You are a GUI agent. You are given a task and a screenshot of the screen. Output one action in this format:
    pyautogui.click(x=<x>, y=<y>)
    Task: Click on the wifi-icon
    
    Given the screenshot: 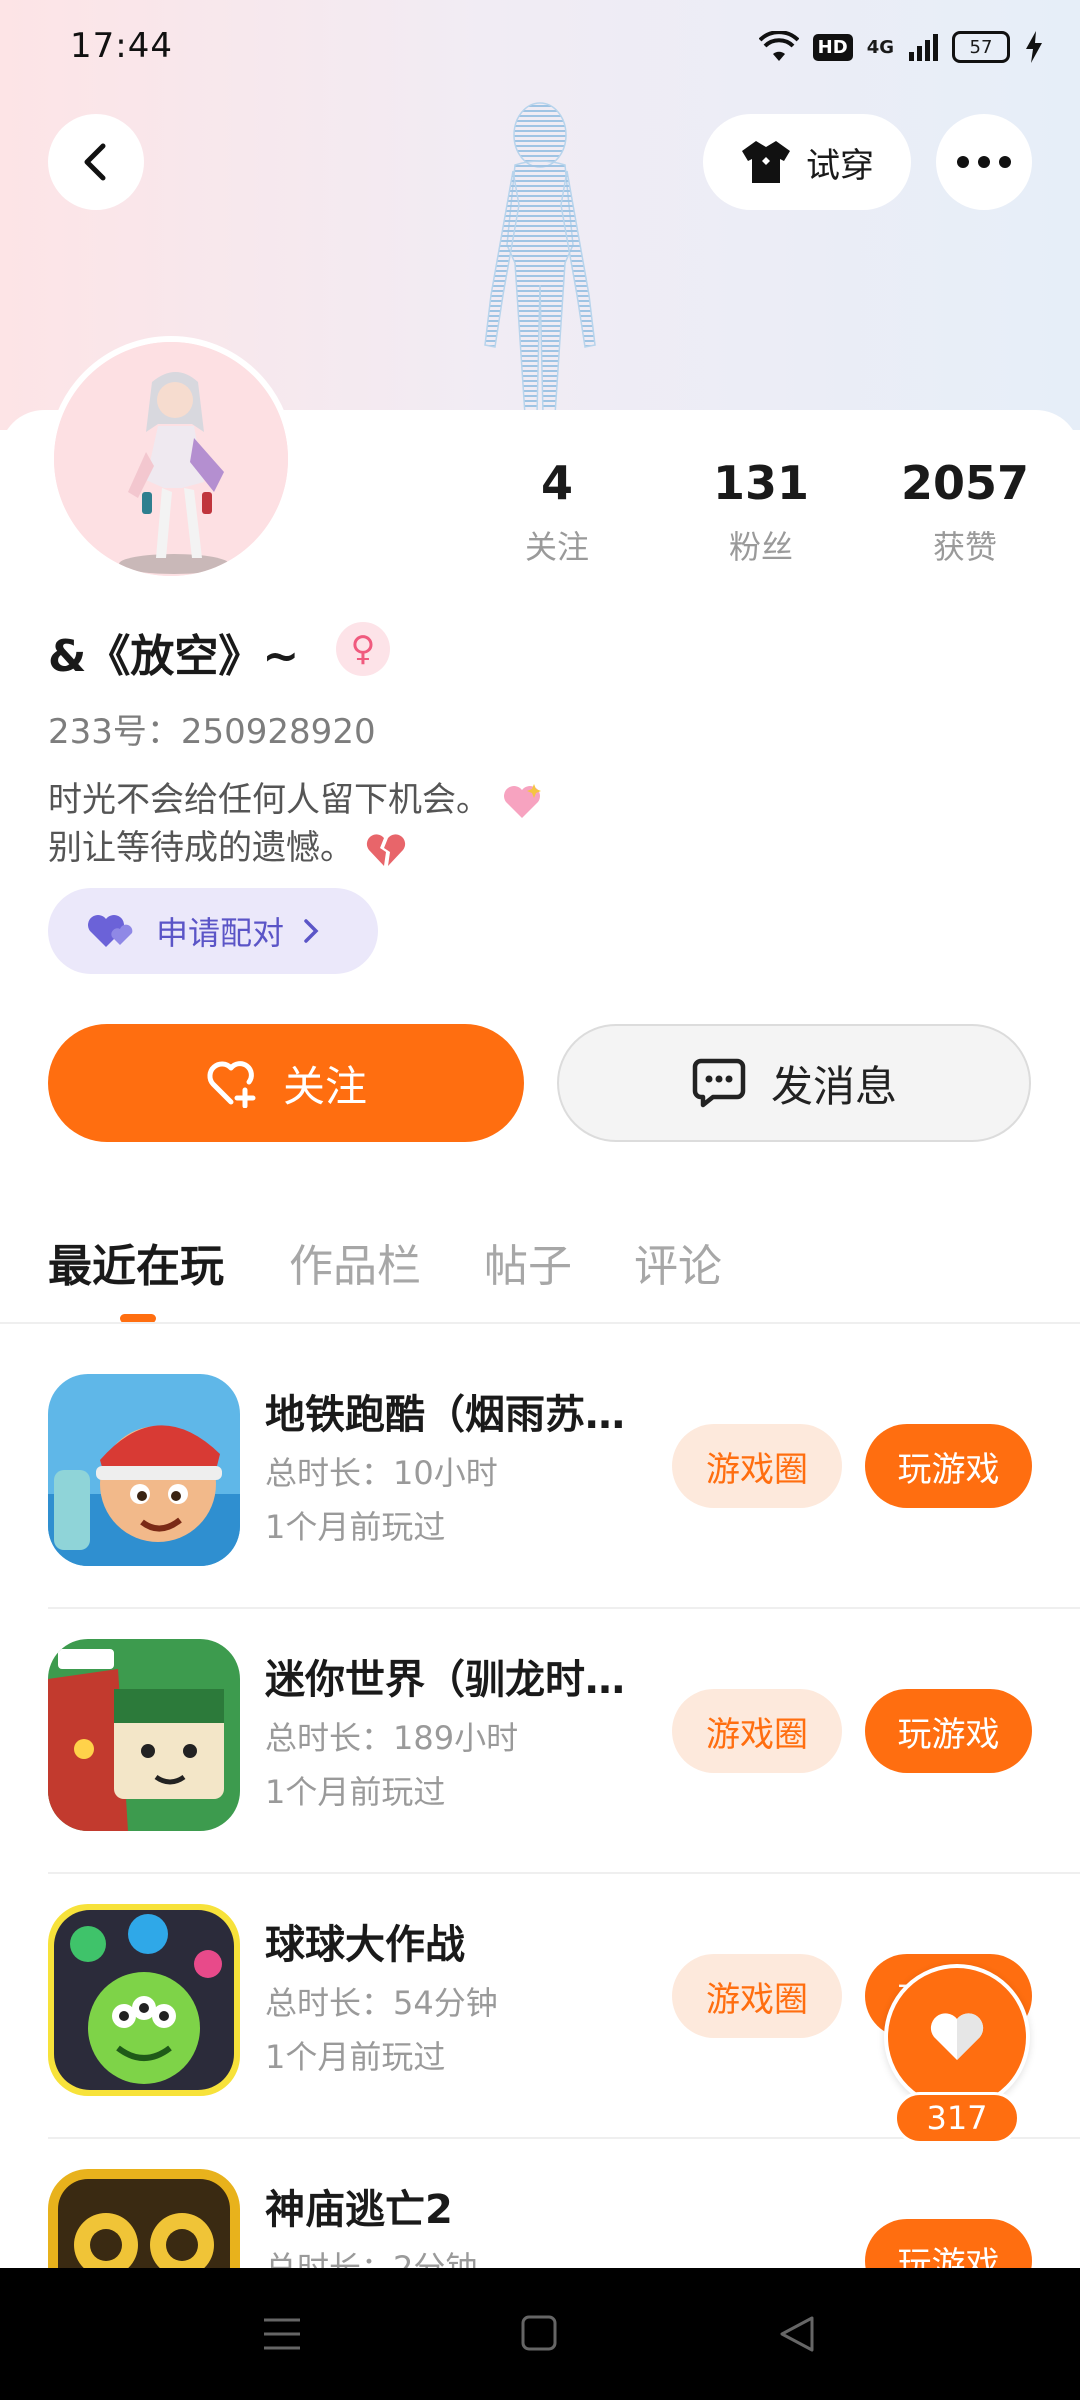 What is the action you would take?
    pyautogui.click(x=778, y=46)
    